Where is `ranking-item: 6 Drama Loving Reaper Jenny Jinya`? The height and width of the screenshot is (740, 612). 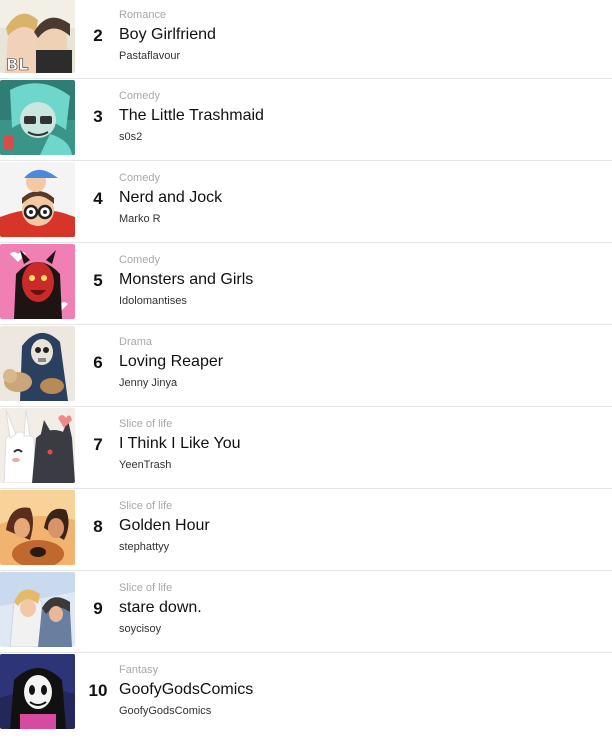 ranking-item: 6 Drama Loving Reaper Jenny Jinya is located at coordinates (306, 366).